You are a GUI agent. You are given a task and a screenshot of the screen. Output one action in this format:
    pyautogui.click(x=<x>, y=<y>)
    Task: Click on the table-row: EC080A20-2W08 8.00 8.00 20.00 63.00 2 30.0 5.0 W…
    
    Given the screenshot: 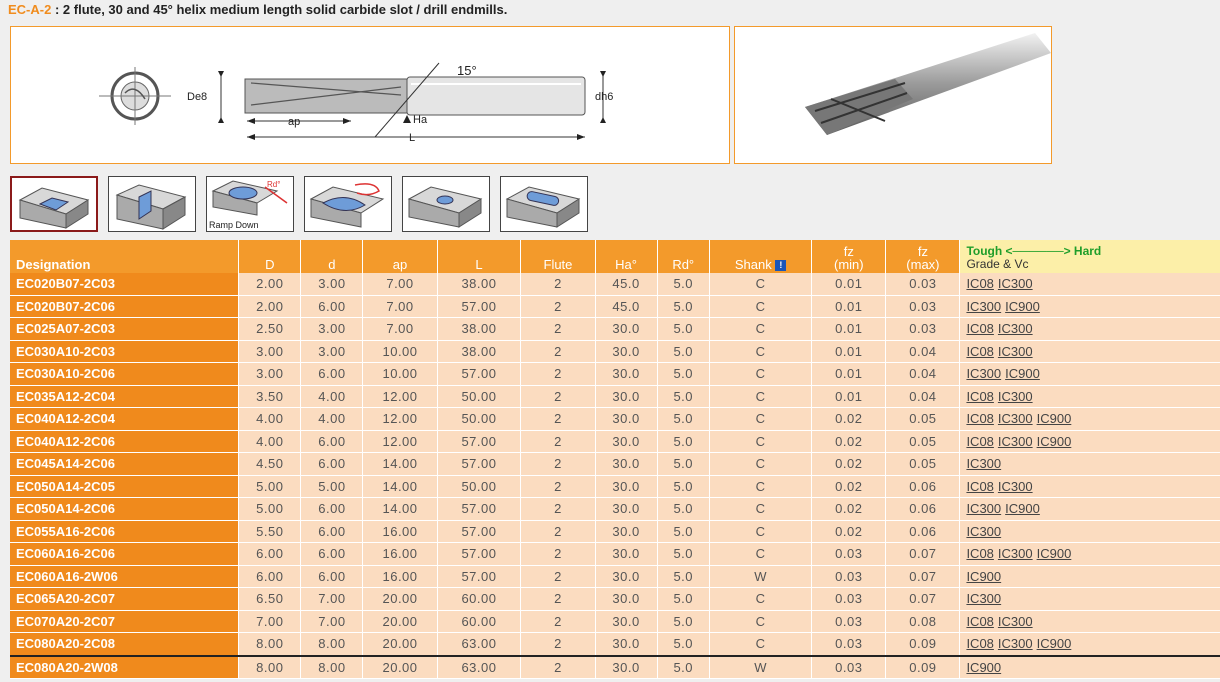 What is the action you would take?
    pyautogui.click(x=615, y=666)
    